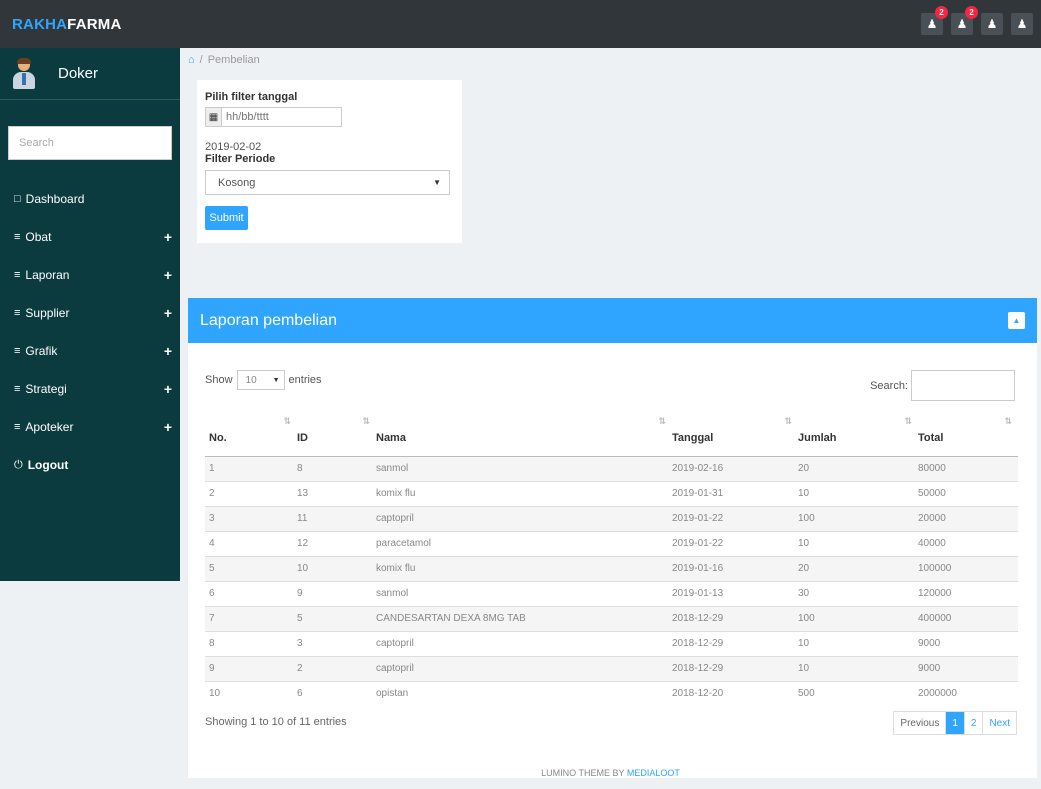 Image resolution: width=1041 pixels, height=789 pixels. Describe the element at coordinates (889, 385) in the screenshot. I see `search-label: Search:` at that location.